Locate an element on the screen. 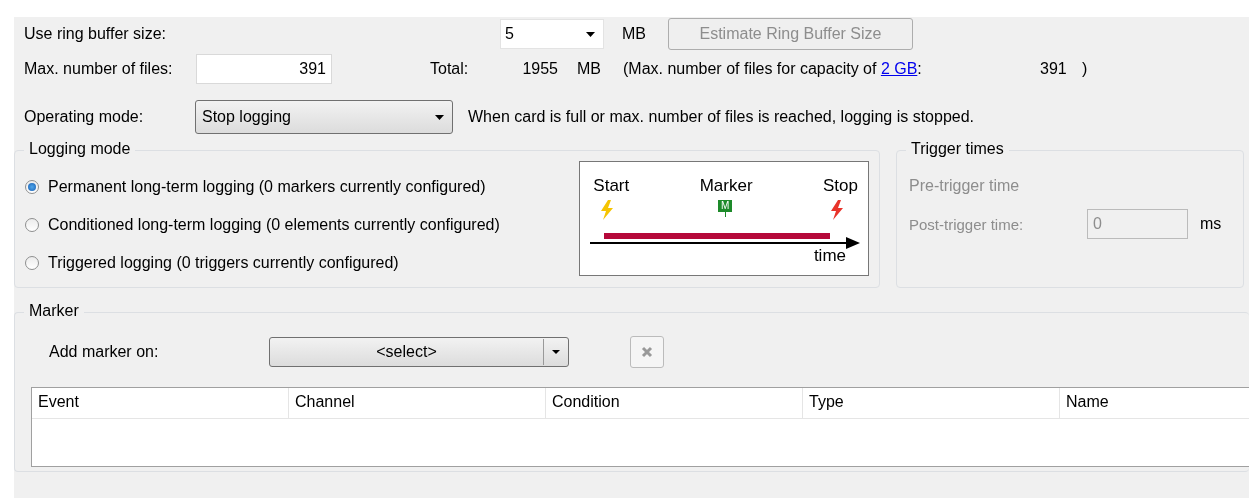 Image resolution: width=1249 pixels, height=498 pixels. diagram-label: Stop is located at coordinates (840, 186).